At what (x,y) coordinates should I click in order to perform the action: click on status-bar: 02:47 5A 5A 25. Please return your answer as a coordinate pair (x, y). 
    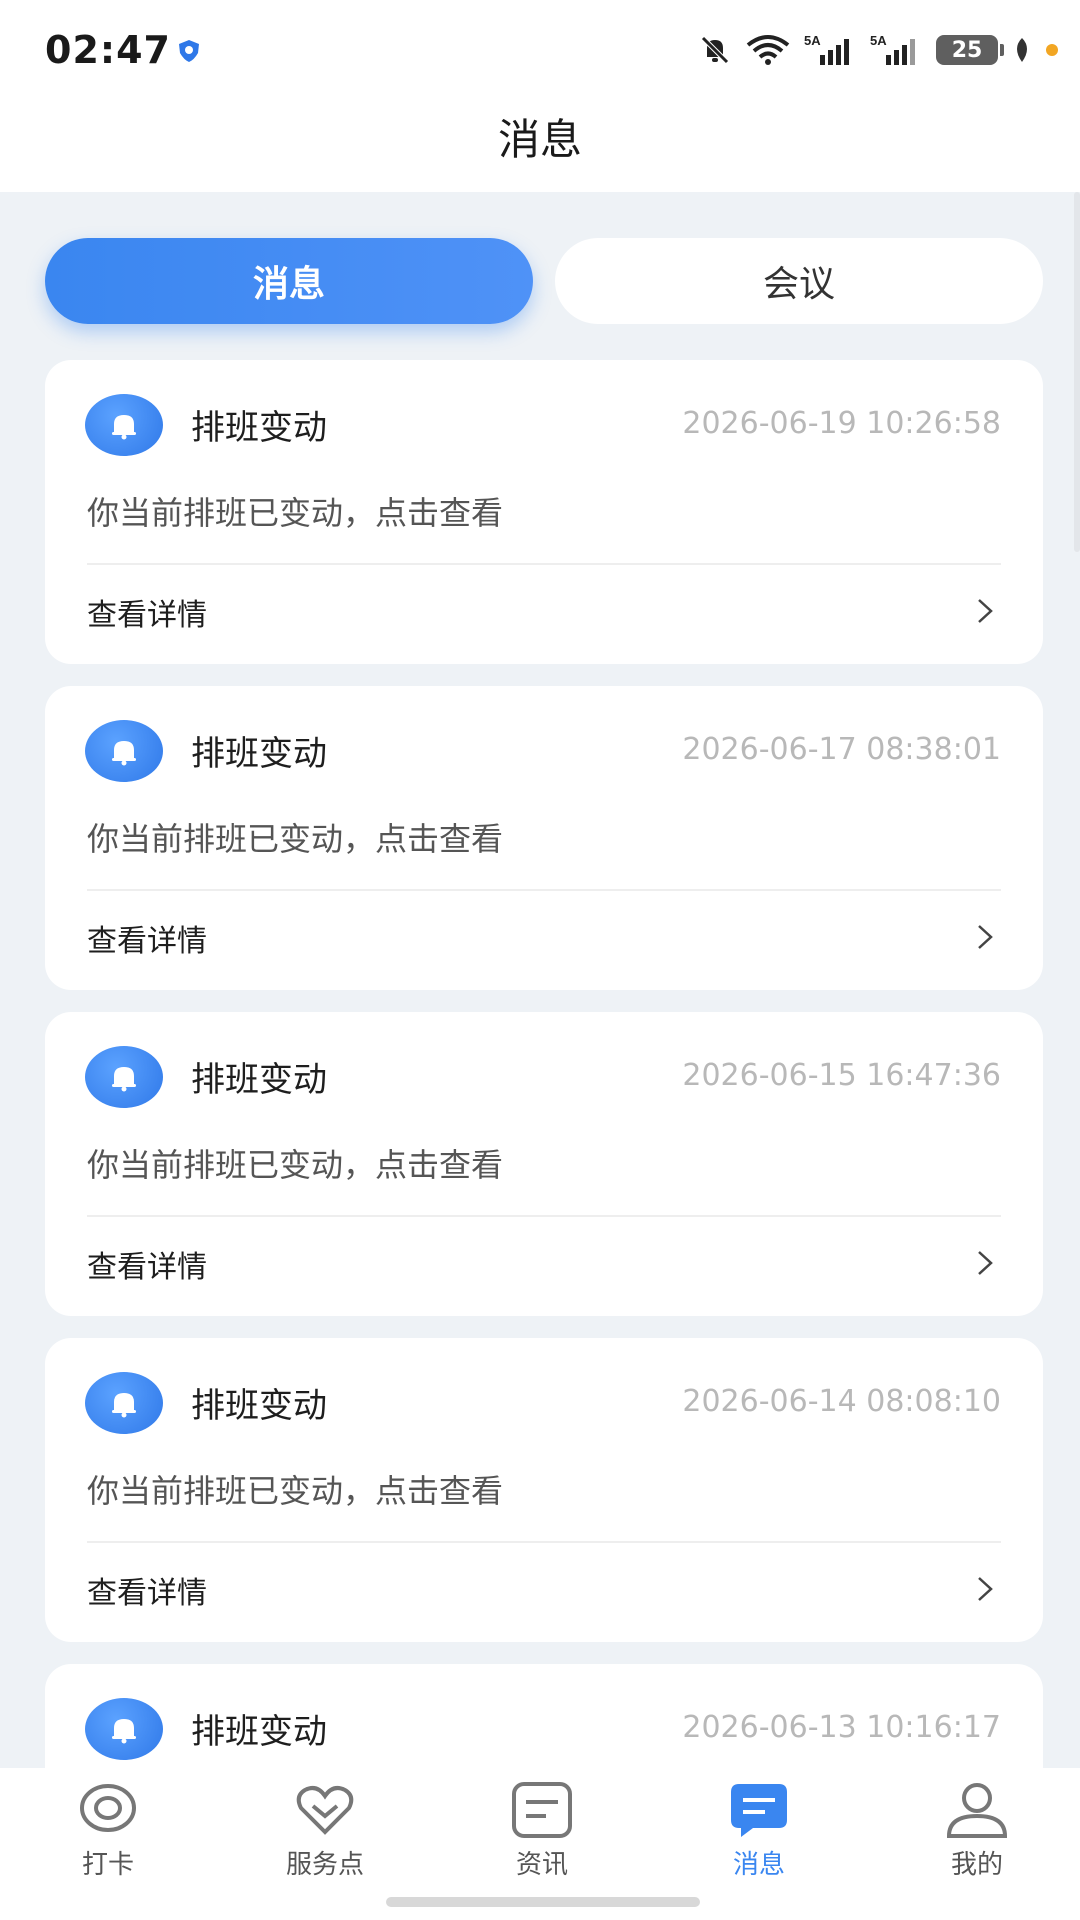
    Looking at the image, I should click on (540, 50).